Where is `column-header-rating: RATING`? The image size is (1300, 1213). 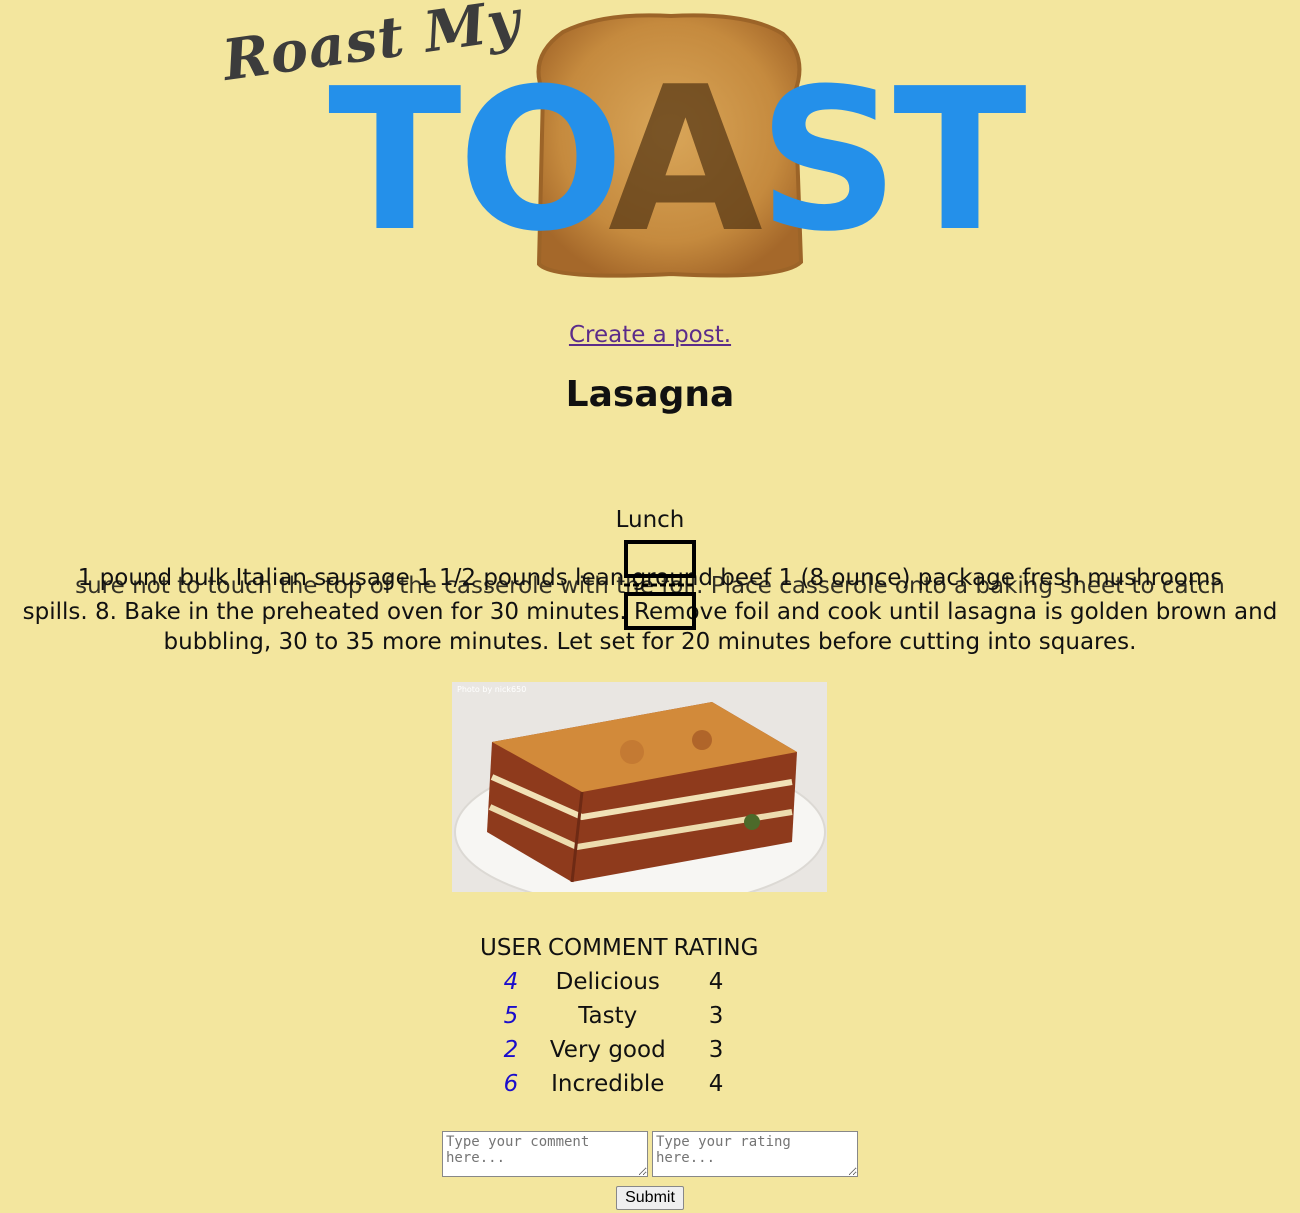
column-header-rating: RATING is located at coordinates (716, 948).